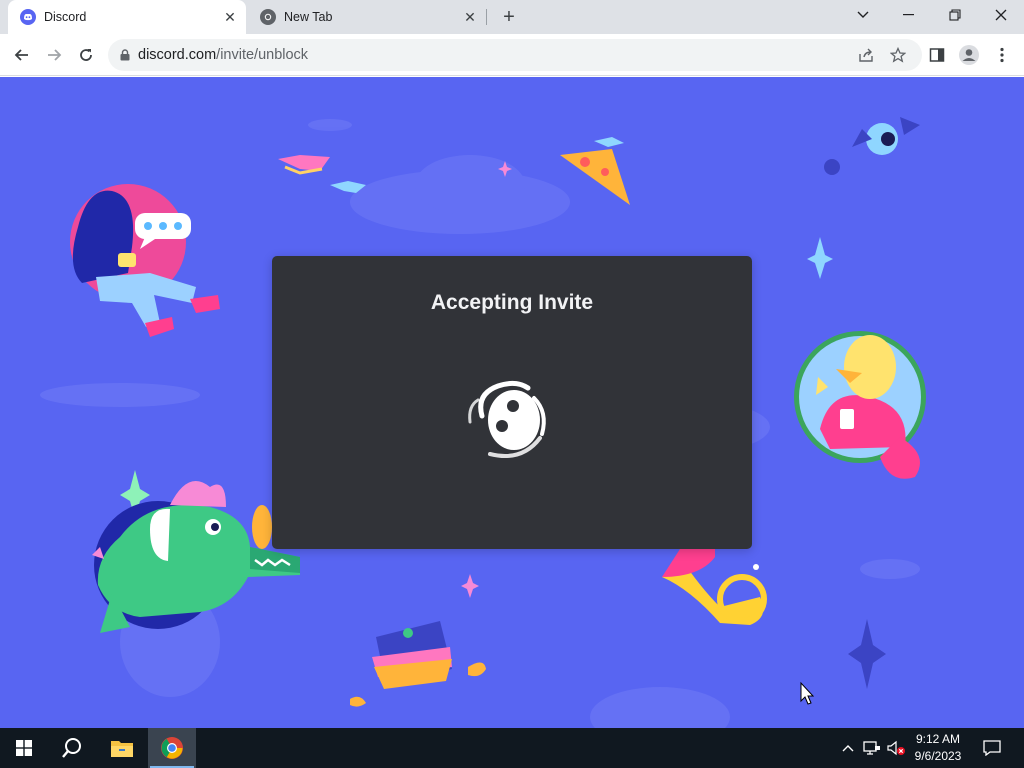 This screenshot has width=1024, height=768. I want to click on browser-toolbar: discord.com/invite/unblock, so click(512, 55).